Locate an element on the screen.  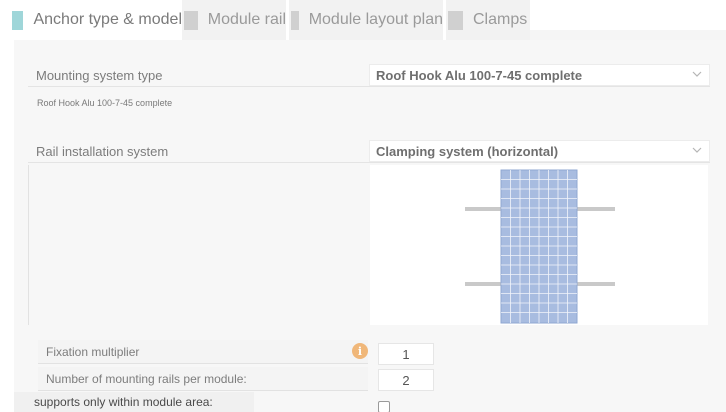
mounting-rails-label-box: Number of mounting rails per module: is located at coordinates (203, 379).